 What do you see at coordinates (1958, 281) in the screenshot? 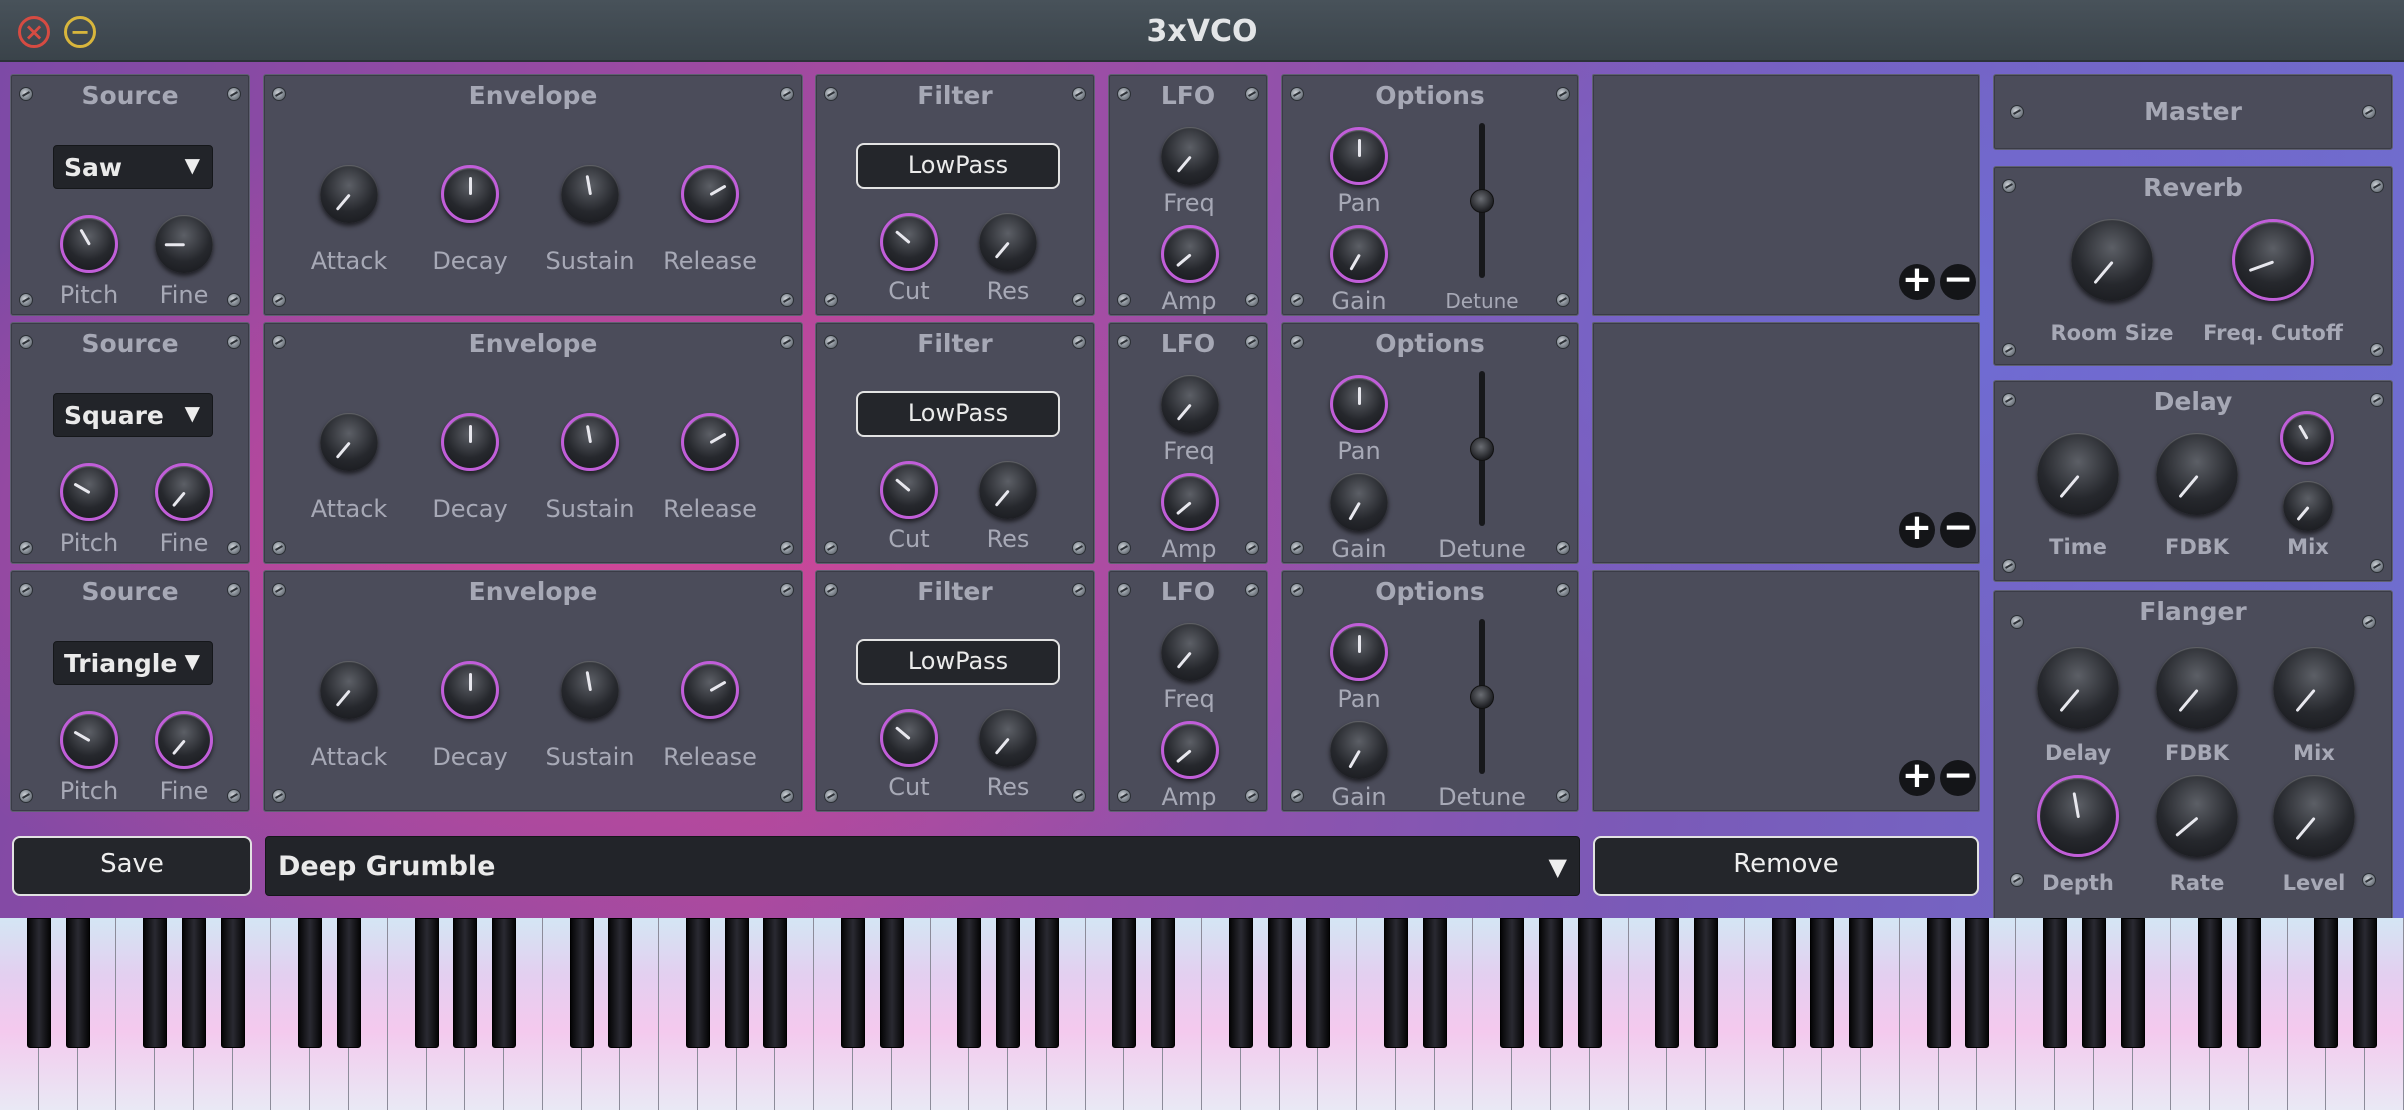
I see `remove-voice-button-1: −` at bounding box center [1958, 281].